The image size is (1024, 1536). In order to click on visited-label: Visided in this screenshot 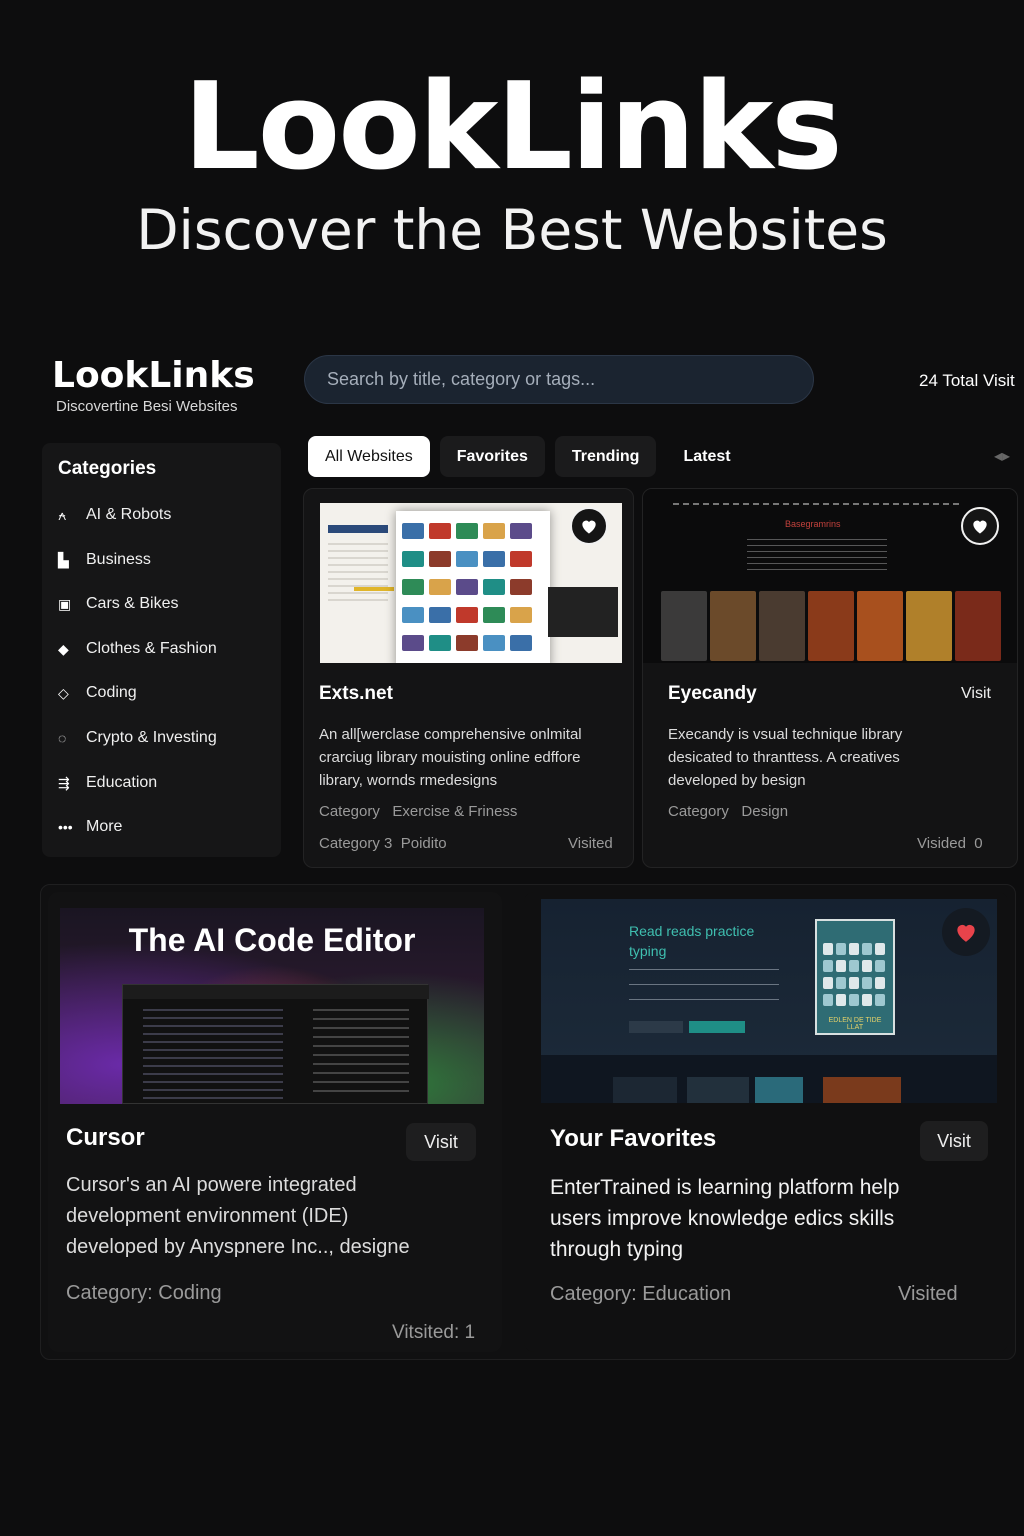, I will do `click(941, 843)`.